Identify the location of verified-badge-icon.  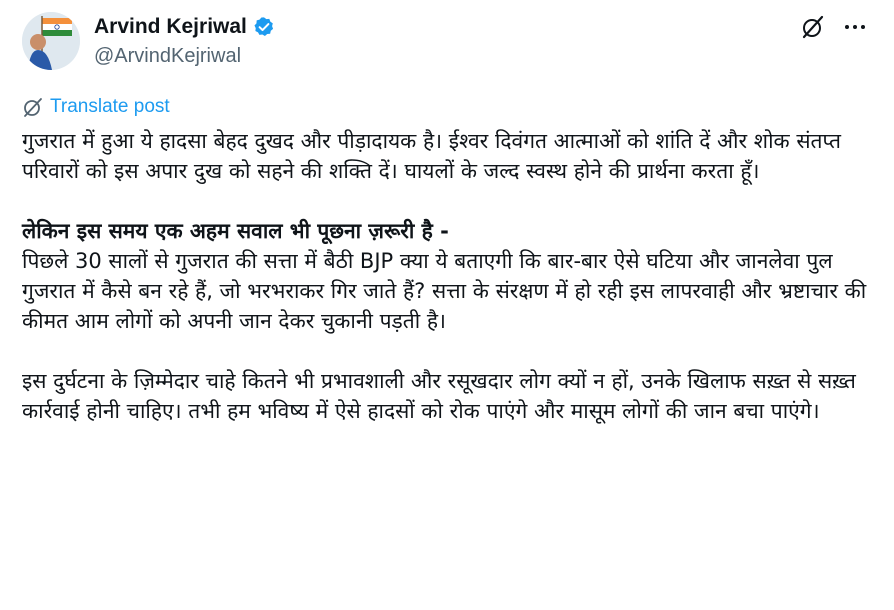
(264, 27).